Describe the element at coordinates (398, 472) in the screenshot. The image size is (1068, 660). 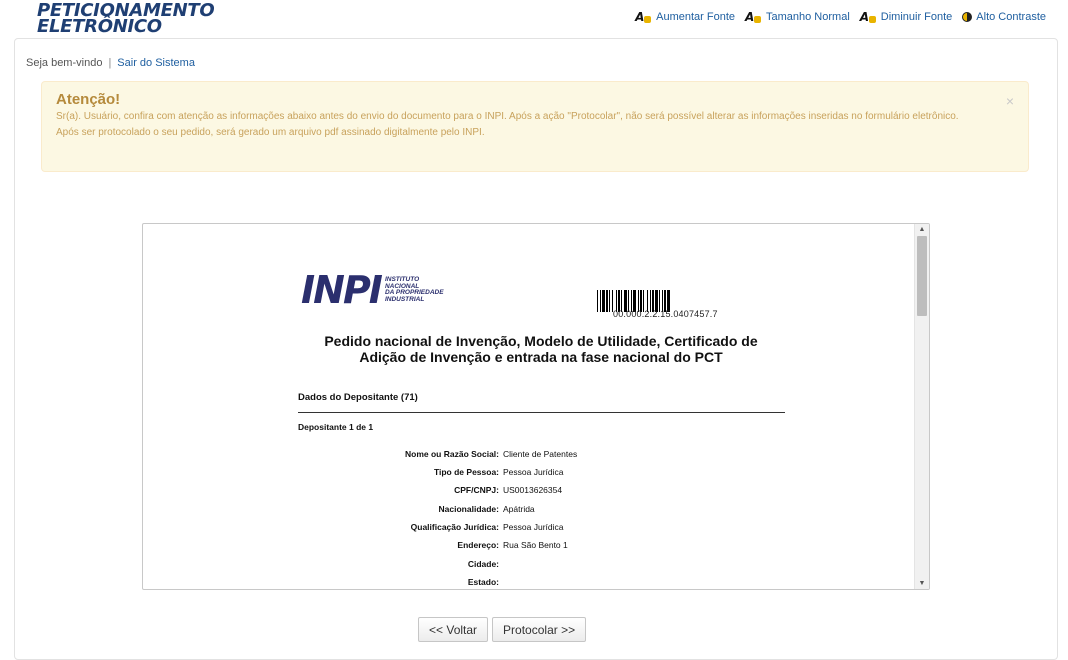
I see `field-label: Tipo de Pessoa:` at that location.